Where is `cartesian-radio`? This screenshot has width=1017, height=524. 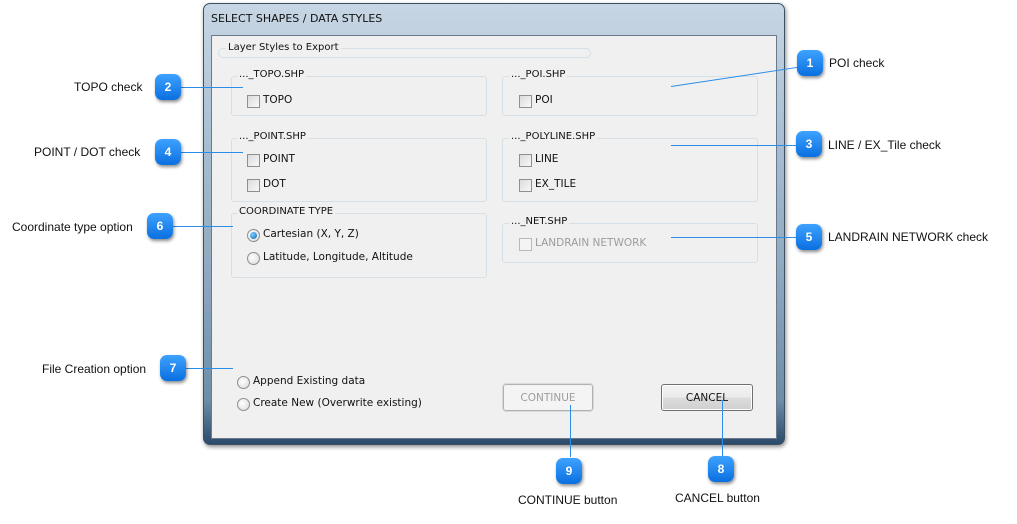 cartesian-radio is located at coordinates (253, 235).